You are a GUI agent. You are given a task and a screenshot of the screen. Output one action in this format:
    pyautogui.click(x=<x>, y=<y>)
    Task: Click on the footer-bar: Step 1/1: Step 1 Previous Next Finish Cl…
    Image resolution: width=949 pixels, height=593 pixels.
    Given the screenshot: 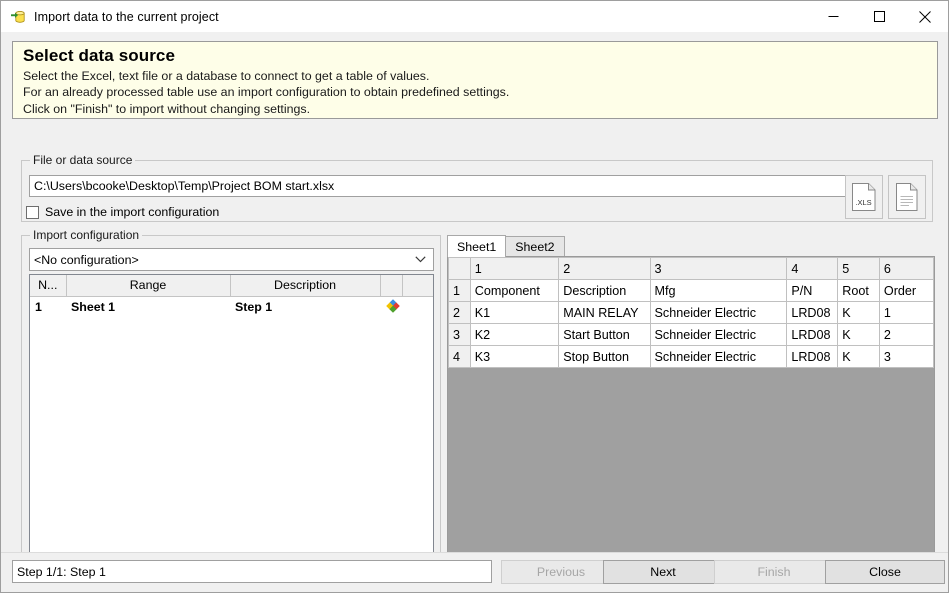 What is the action you would take?
    pyautogui.click(x=474, y=572)
    